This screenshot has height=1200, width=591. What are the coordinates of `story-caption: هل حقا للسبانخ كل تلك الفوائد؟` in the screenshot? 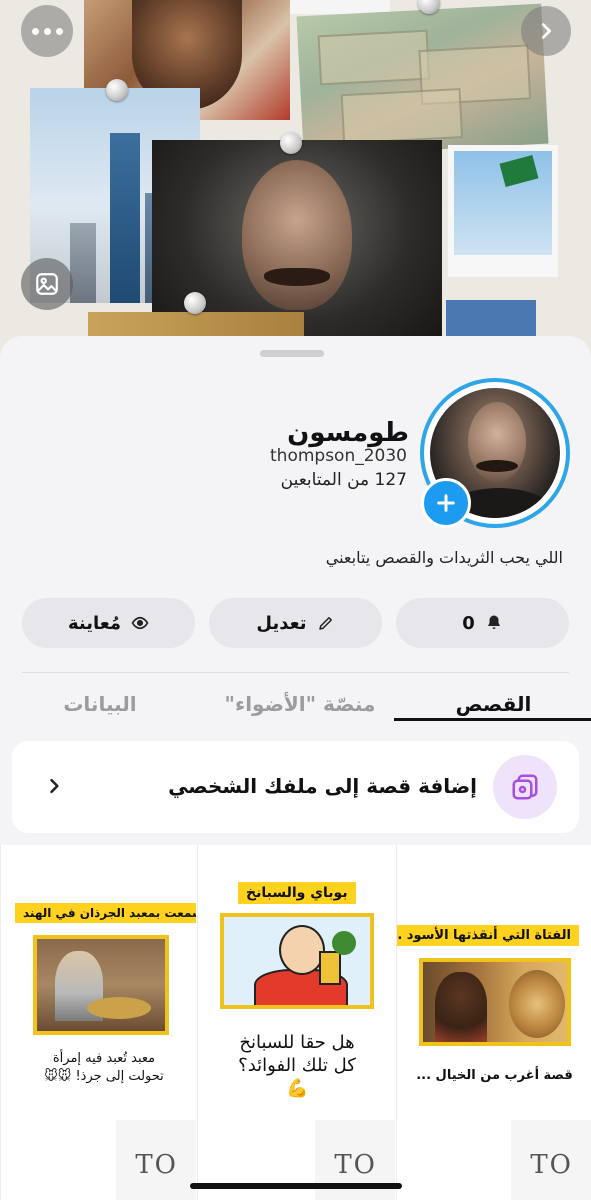 It's located at (297, 1054).